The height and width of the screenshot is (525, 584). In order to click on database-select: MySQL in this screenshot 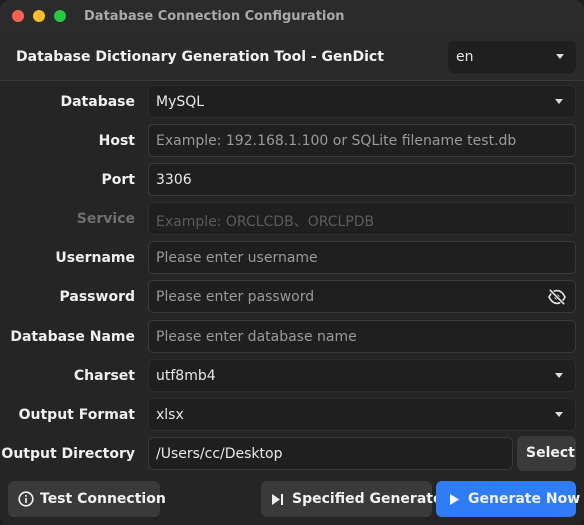, I will do `click(362, 101)`.